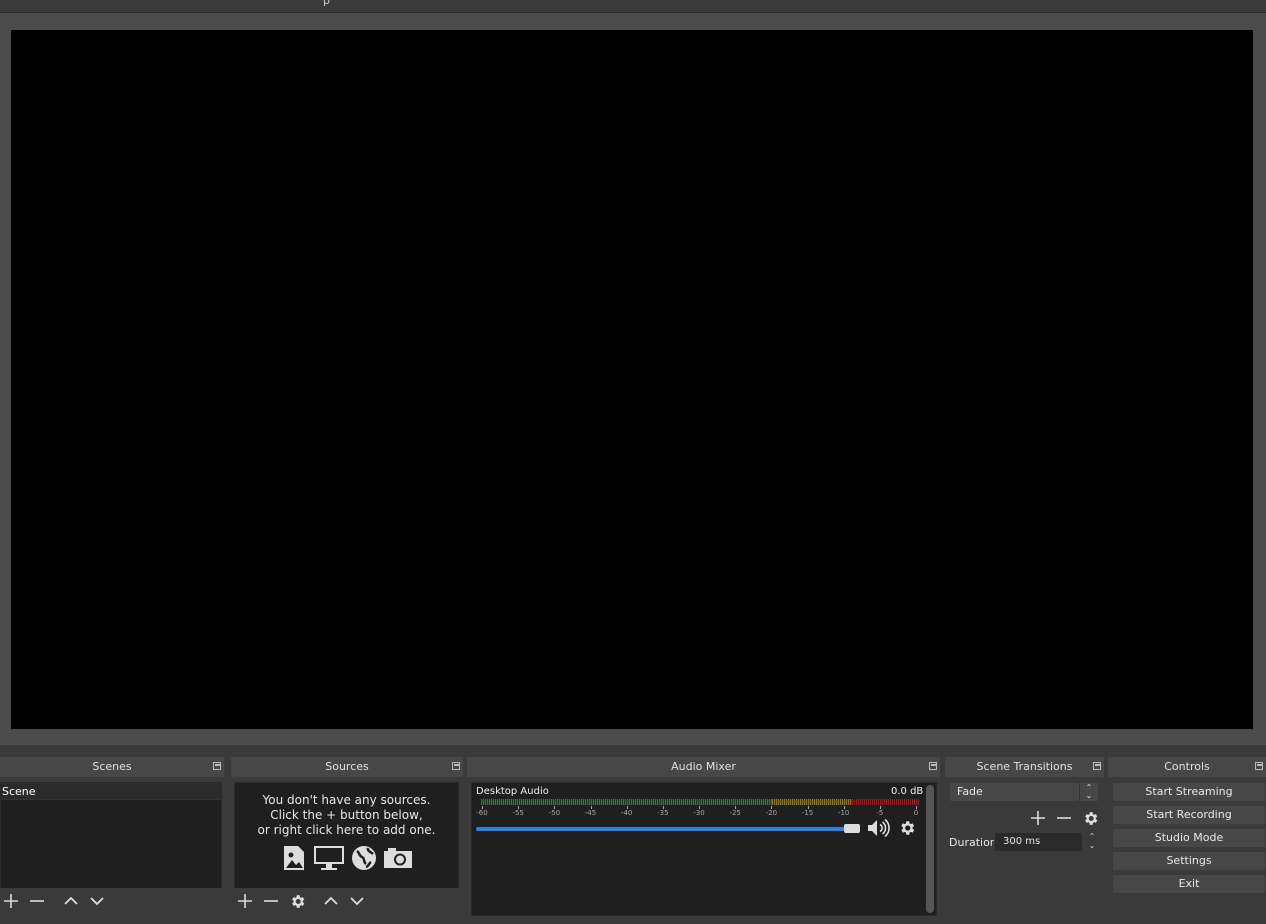  I want to click on sources-empty-line1: You don't have any sources., so click(346, 800).